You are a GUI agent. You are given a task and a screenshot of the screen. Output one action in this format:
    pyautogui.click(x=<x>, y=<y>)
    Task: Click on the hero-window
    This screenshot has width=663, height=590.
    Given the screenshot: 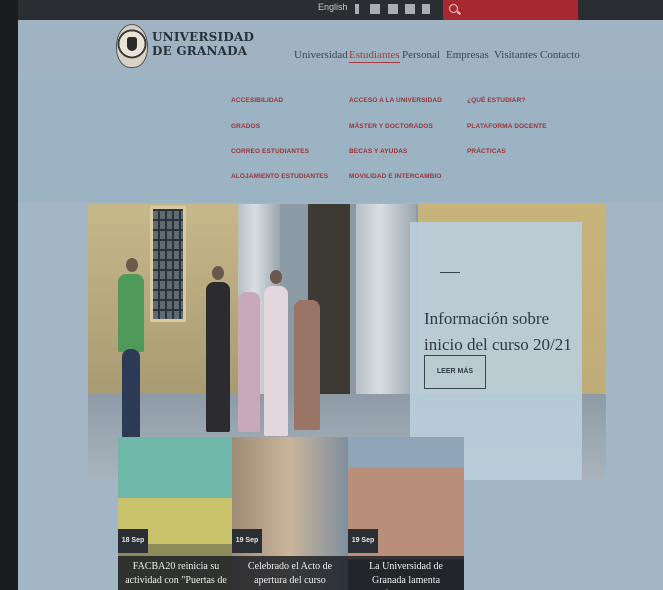 What is the action you would take?
    pyautogui.click(x=168, y=264)
    